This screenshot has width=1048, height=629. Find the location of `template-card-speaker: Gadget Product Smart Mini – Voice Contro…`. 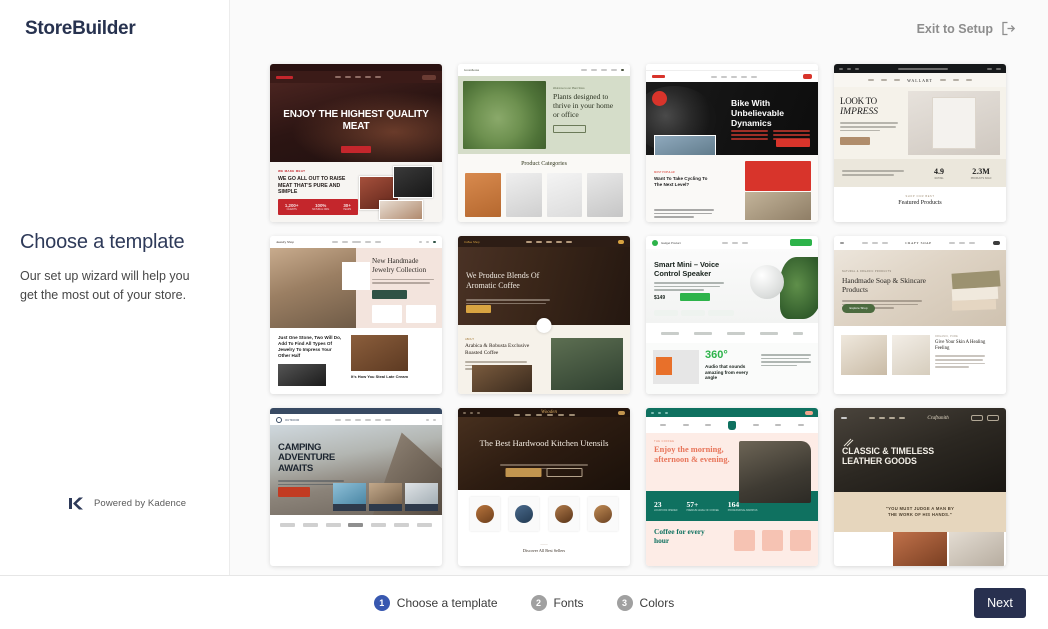

template-card-speaker: Gadget Product Smart Mini – Voice Contro… is located at coordinates (732, 315).